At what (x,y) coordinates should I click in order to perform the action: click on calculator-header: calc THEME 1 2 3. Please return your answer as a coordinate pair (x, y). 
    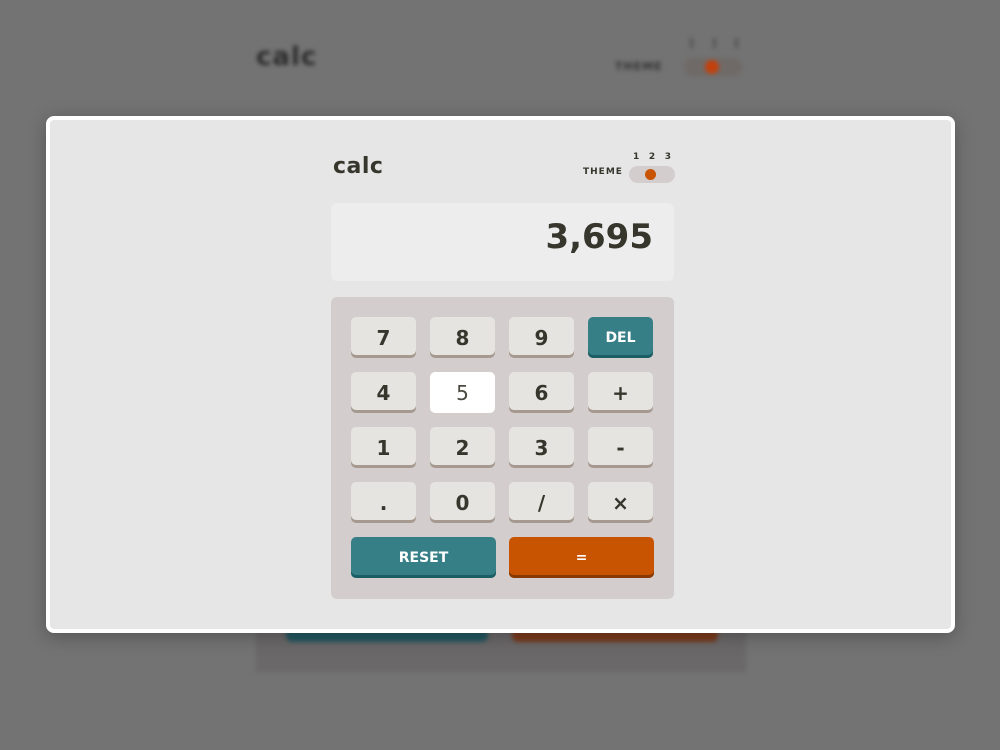
    Looking at the image, I should click on (503, 168).